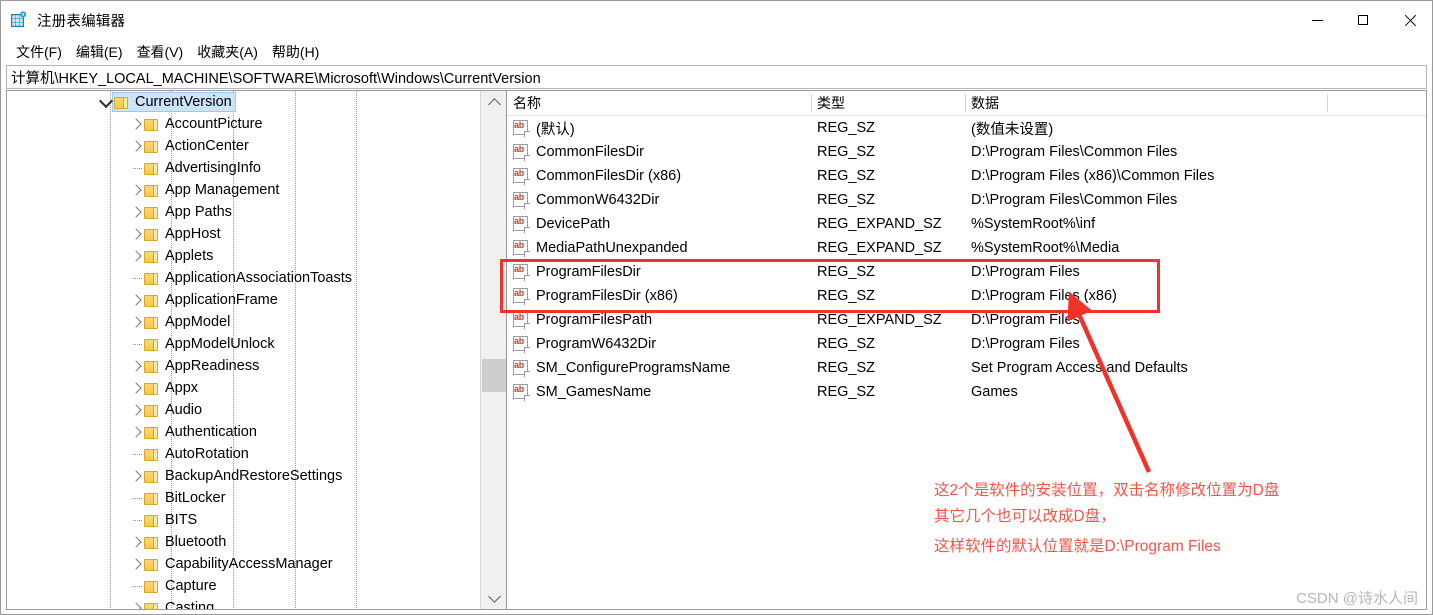 This screenshot has width=1433, height=615. Describe the element at coordinates (295, 52) in the screenshot. I see `menu-item-4: 帮助(H)` at that location.